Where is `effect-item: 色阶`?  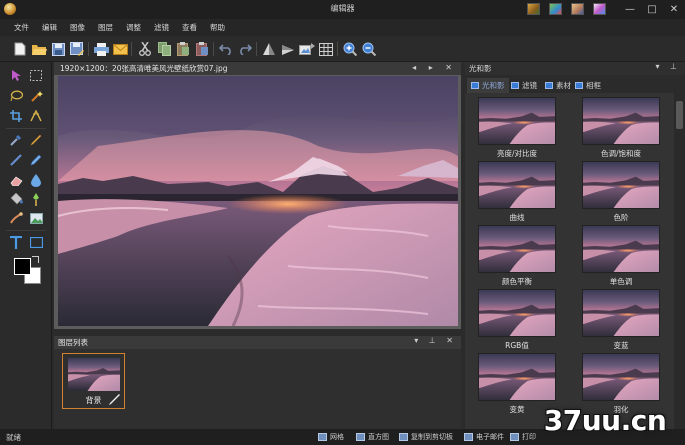
effect-item: 色阶 is located at coordinates (621, 192).